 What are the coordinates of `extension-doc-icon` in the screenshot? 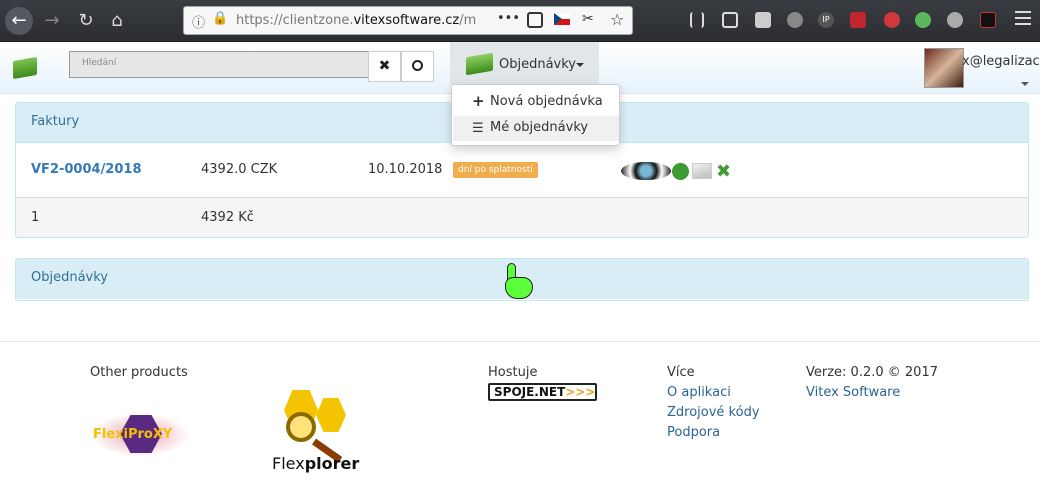 It's located at (763, 20).